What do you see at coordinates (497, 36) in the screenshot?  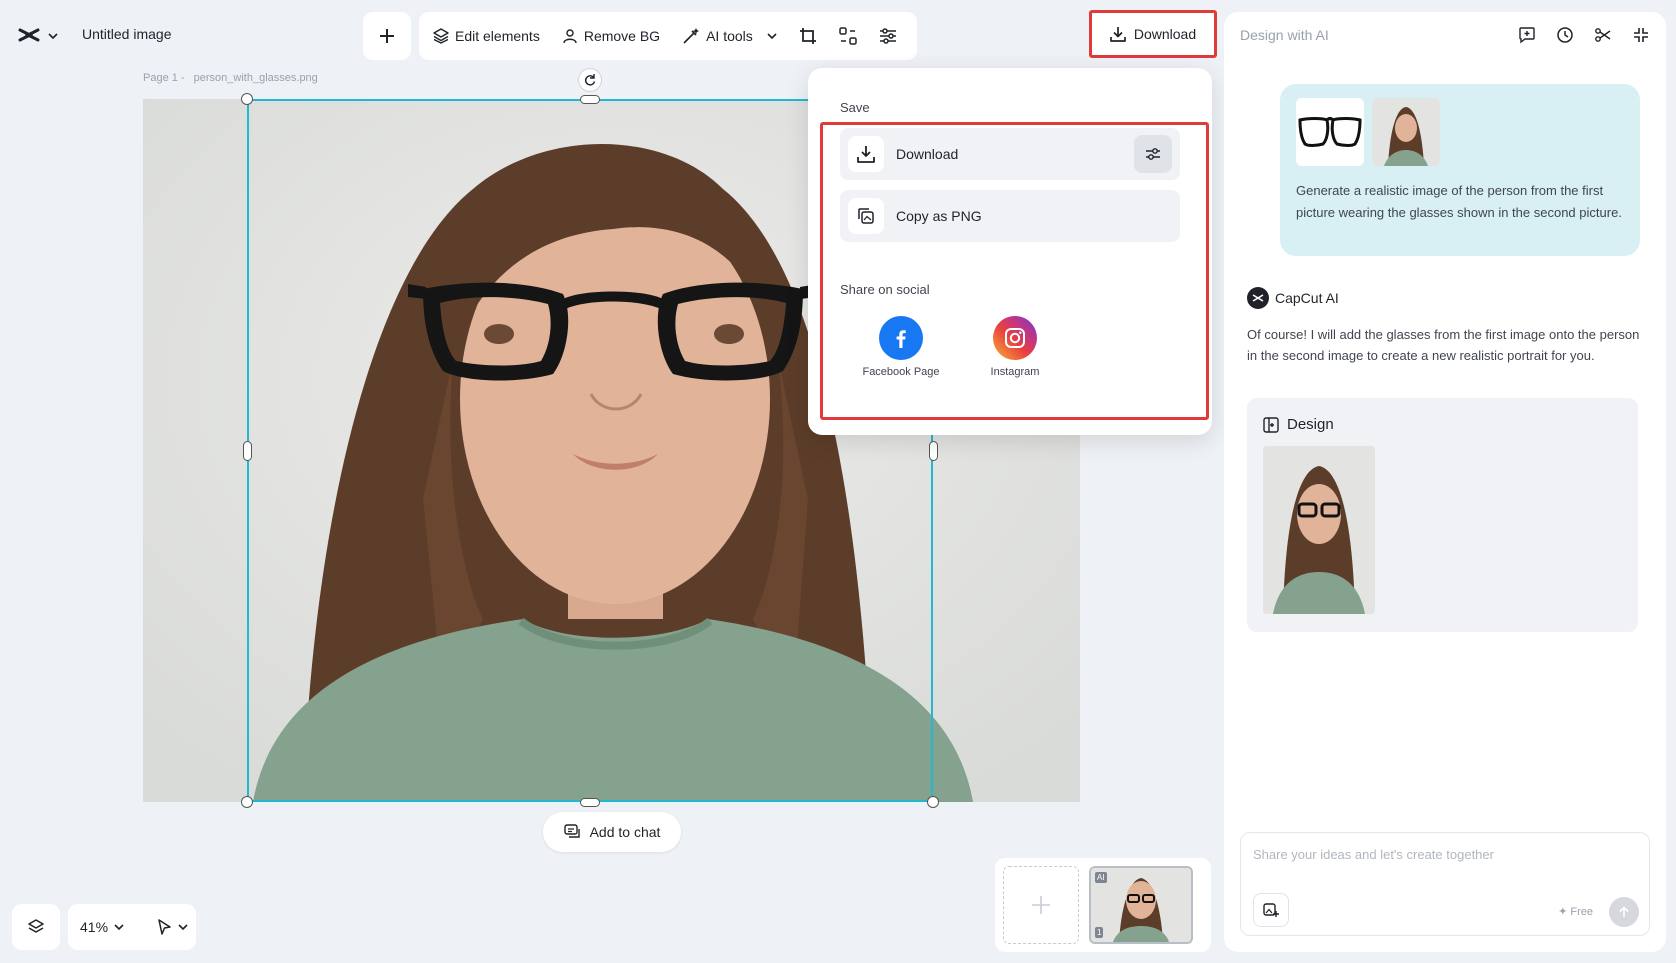 I see `edit-elements-label: Edit elements` at bounding box center [497, 36].